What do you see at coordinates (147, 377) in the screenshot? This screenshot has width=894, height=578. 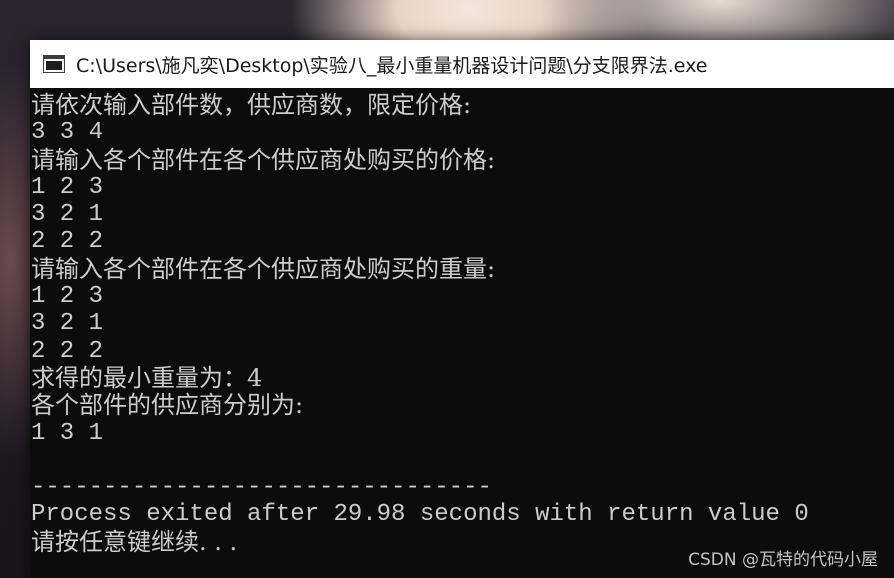 I see `console-line-result-weight: 求得的最小重量为：4` at bounding box center [147, 377].